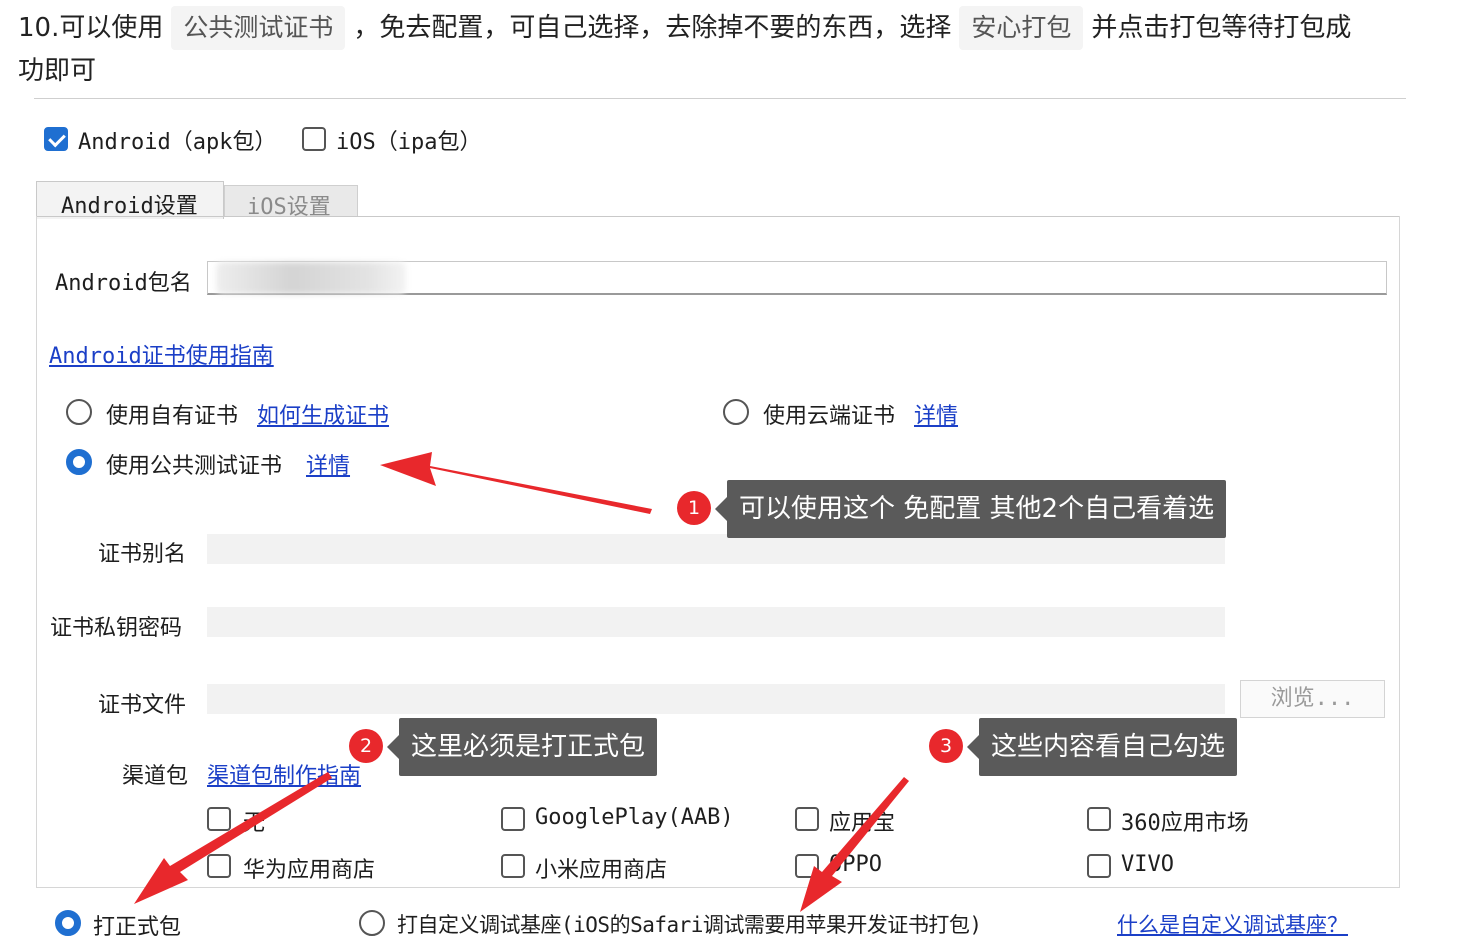 The width and height of the screenshot is (1467, 947). I want to click on channel-label-text: GooglePlay(AAB), so click(634, 817).